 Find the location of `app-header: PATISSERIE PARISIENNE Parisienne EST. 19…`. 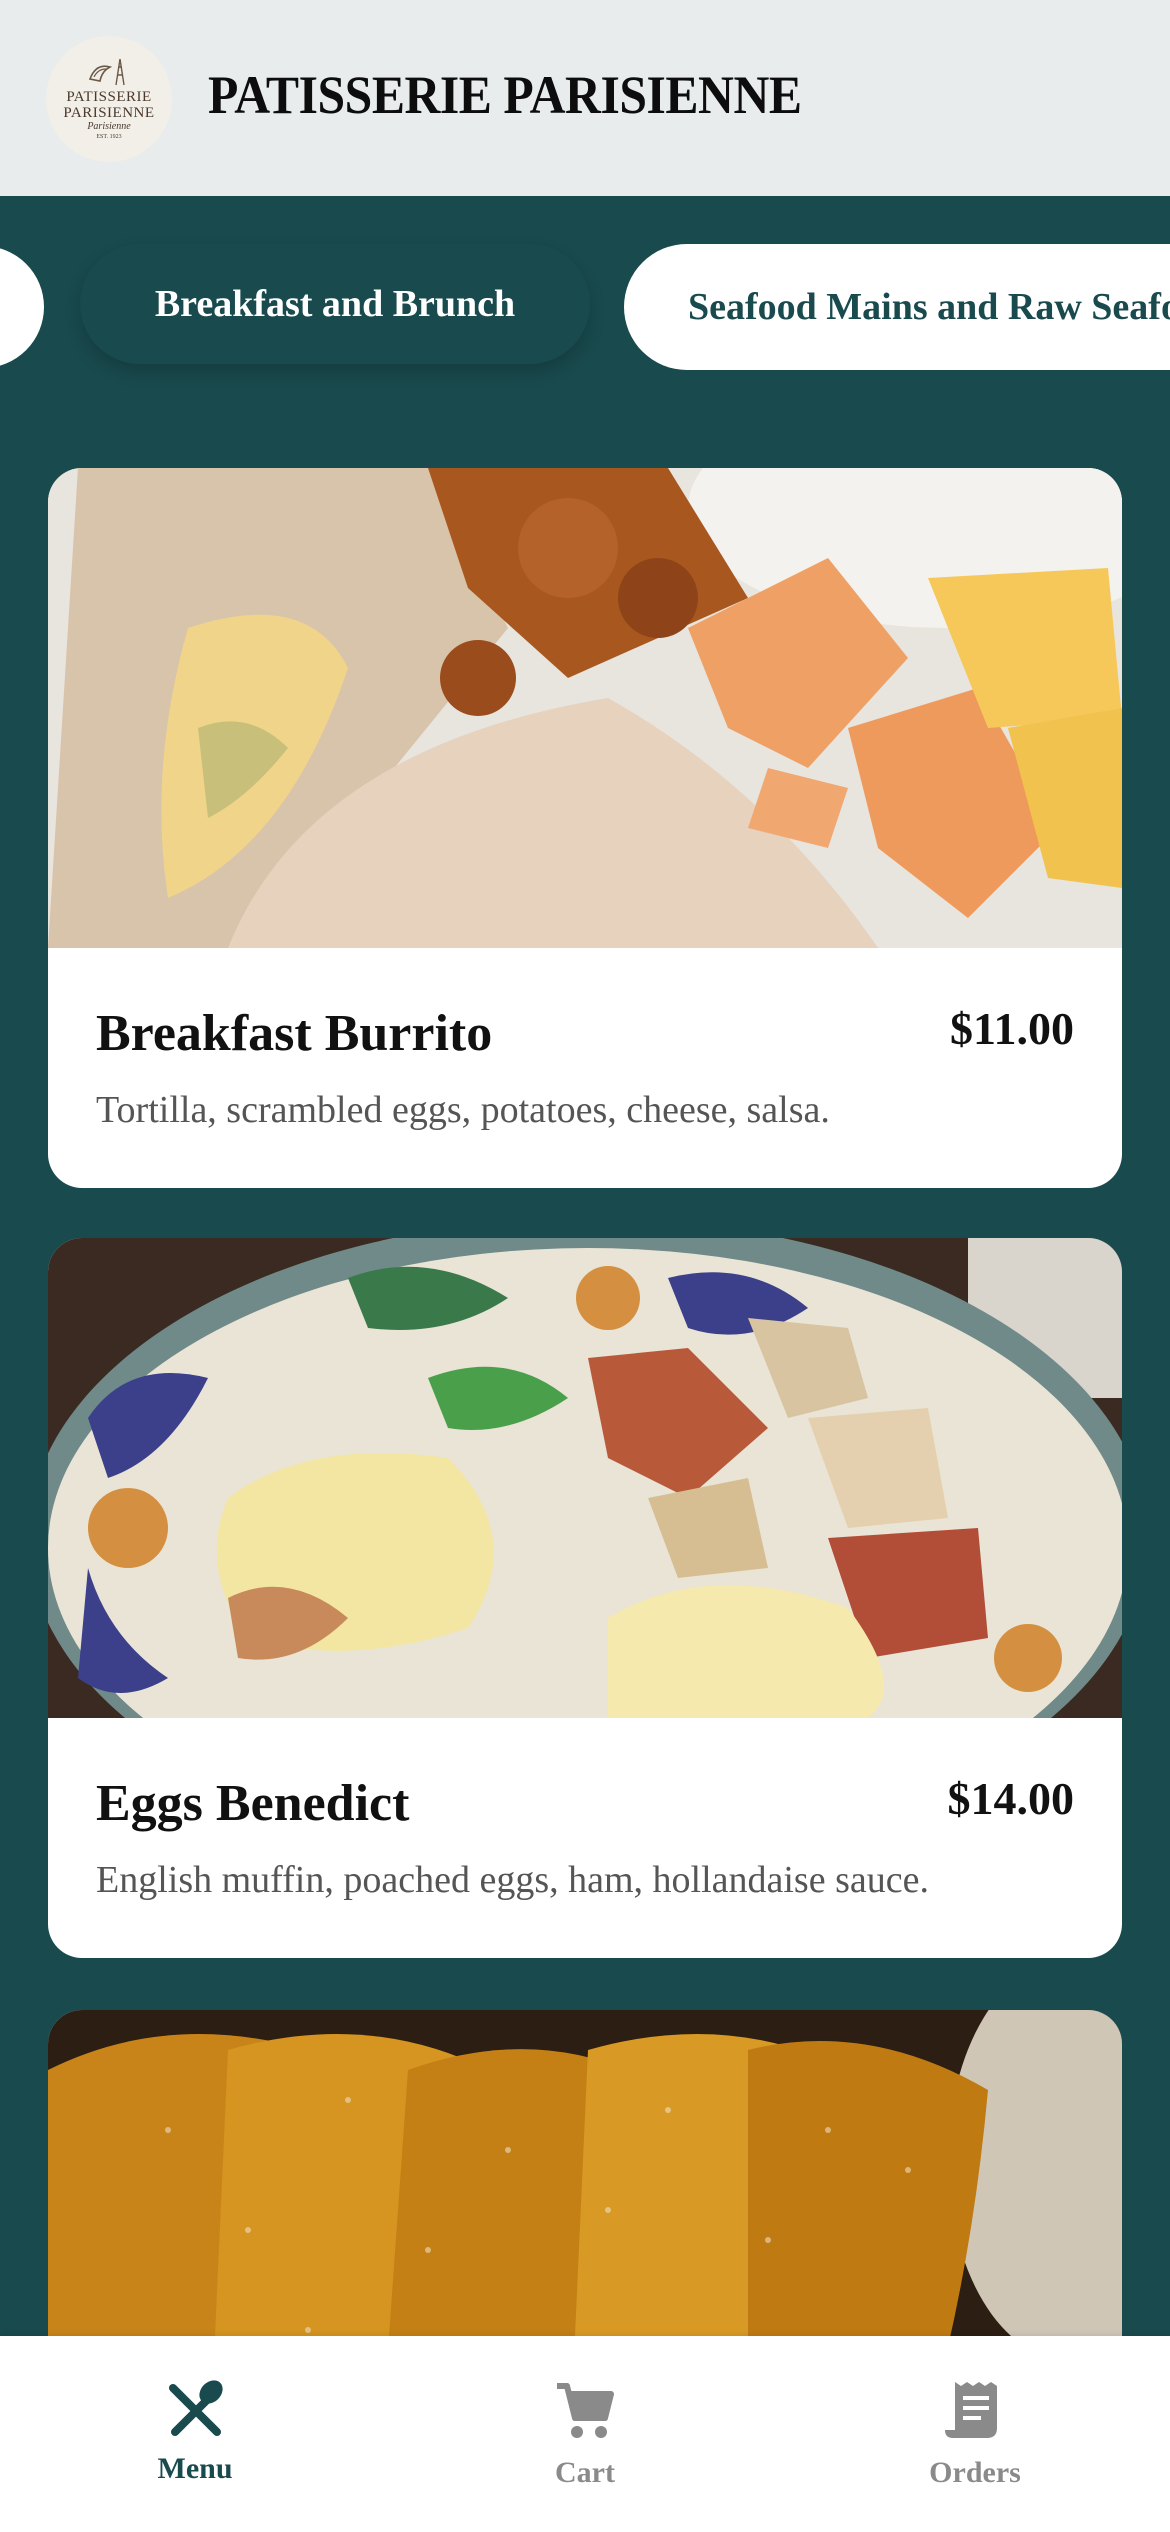

app-header: PATISSERIE PARISIENNE Parisienne EST. 19… is located at coordinates (585, 98).